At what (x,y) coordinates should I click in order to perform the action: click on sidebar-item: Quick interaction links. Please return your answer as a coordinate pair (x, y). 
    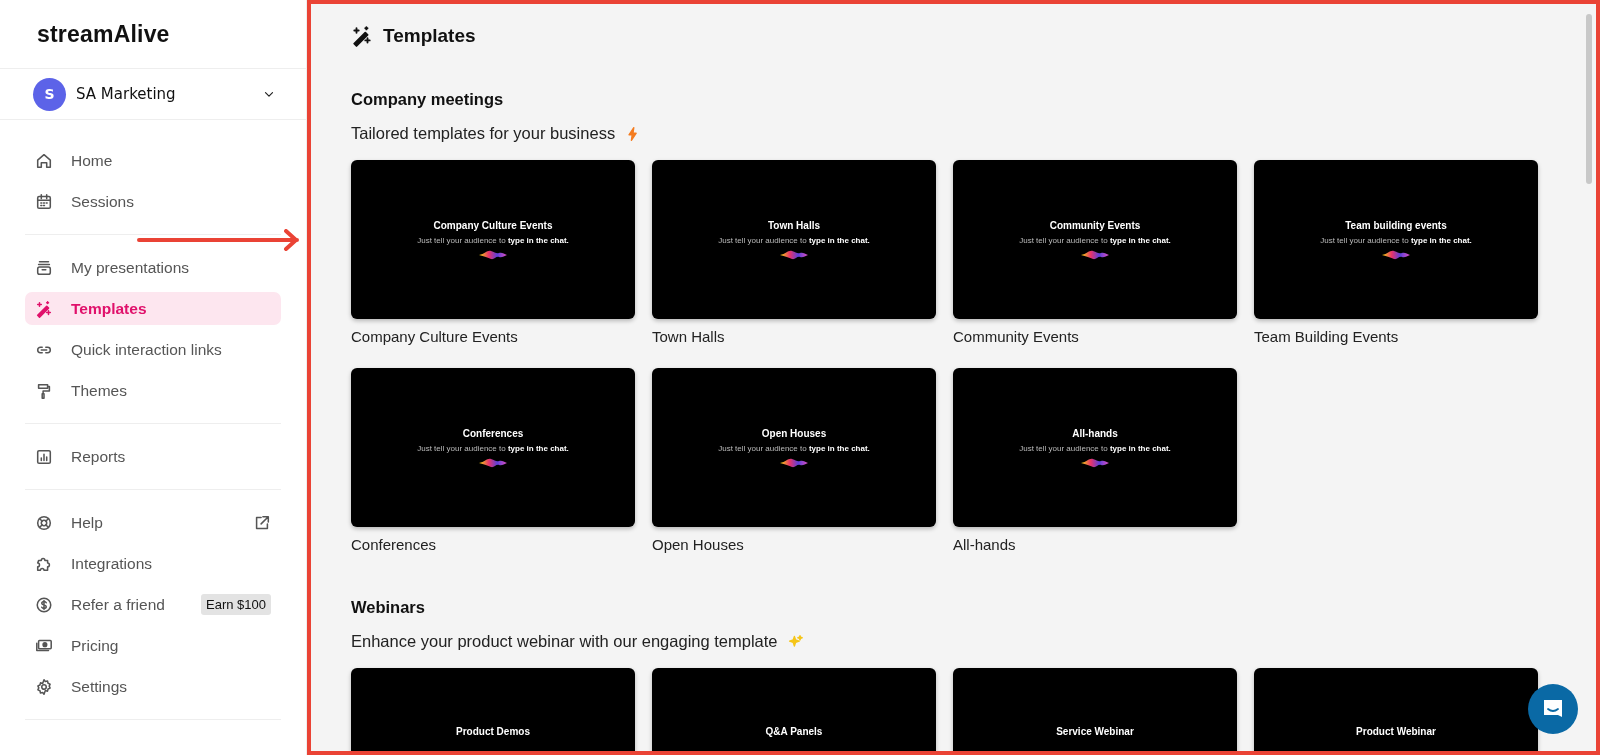
    Looking at the image, I should click on (153, 349).